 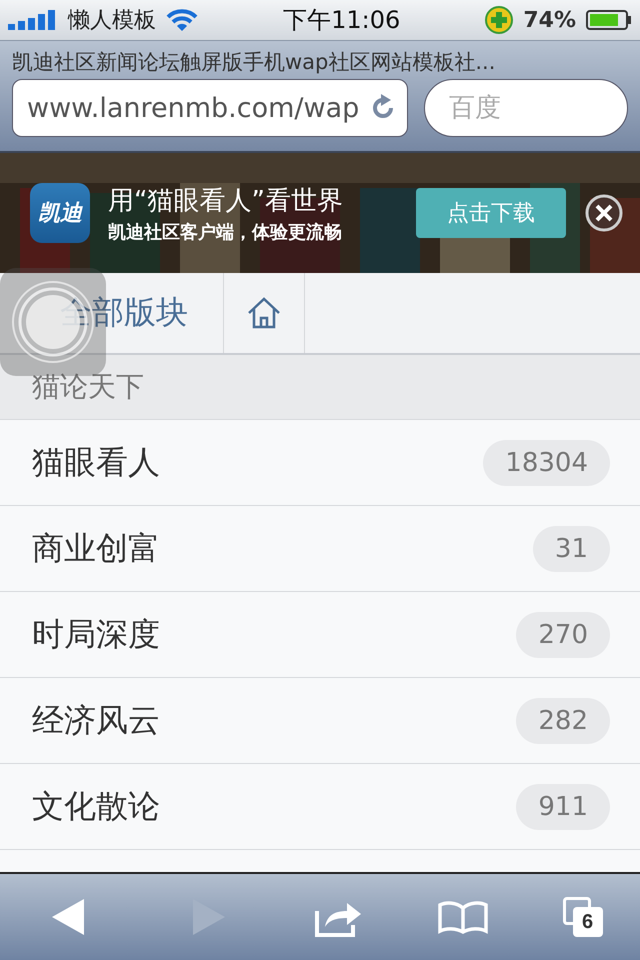 What do you see at coordinates (604, 213) in the screenshot?
I see `close-icon` at bounding box center [604, 213].